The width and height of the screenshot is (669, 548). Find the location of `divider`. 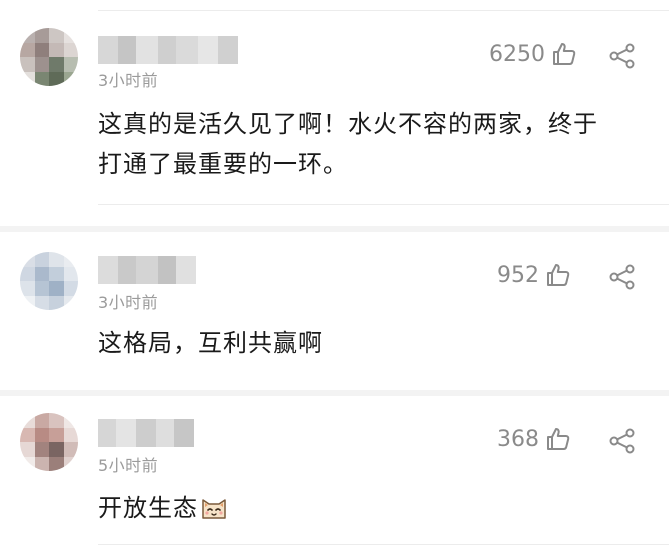

divider is located at coordinates (383, 204).